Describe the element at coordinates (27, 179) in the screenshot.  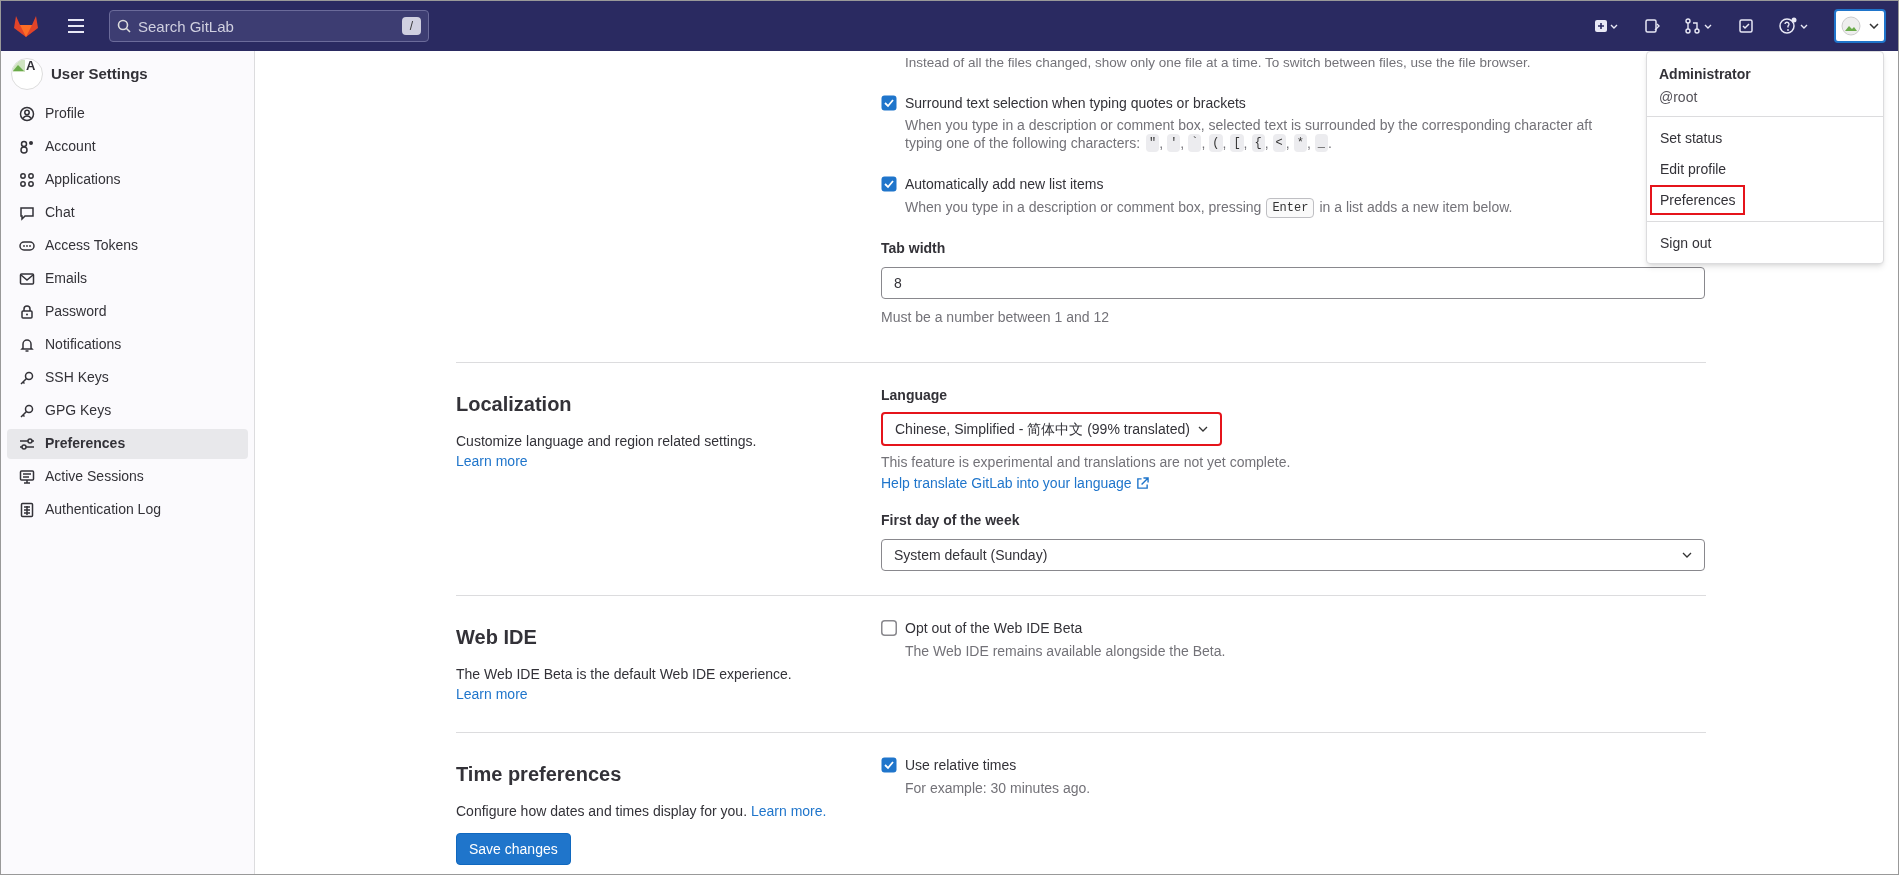
I see `grid-icon` at that location.